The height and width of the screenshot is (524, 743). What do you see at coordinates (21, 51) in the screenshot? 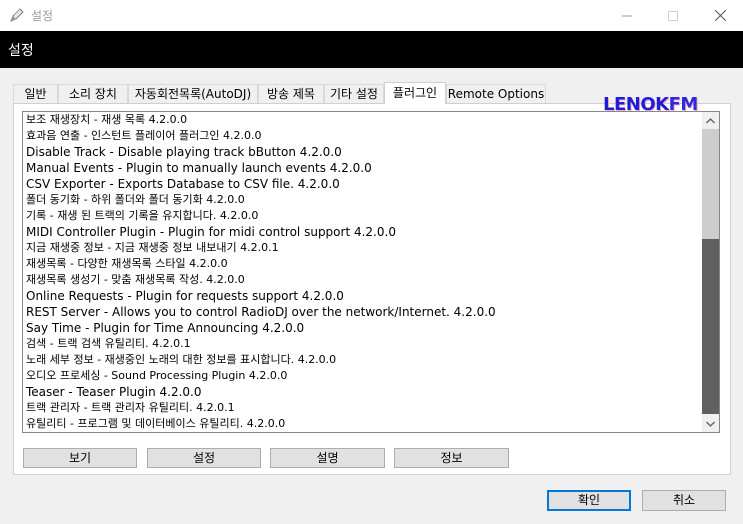
I see `header-title: 설정` at bounding box center [21, 51].